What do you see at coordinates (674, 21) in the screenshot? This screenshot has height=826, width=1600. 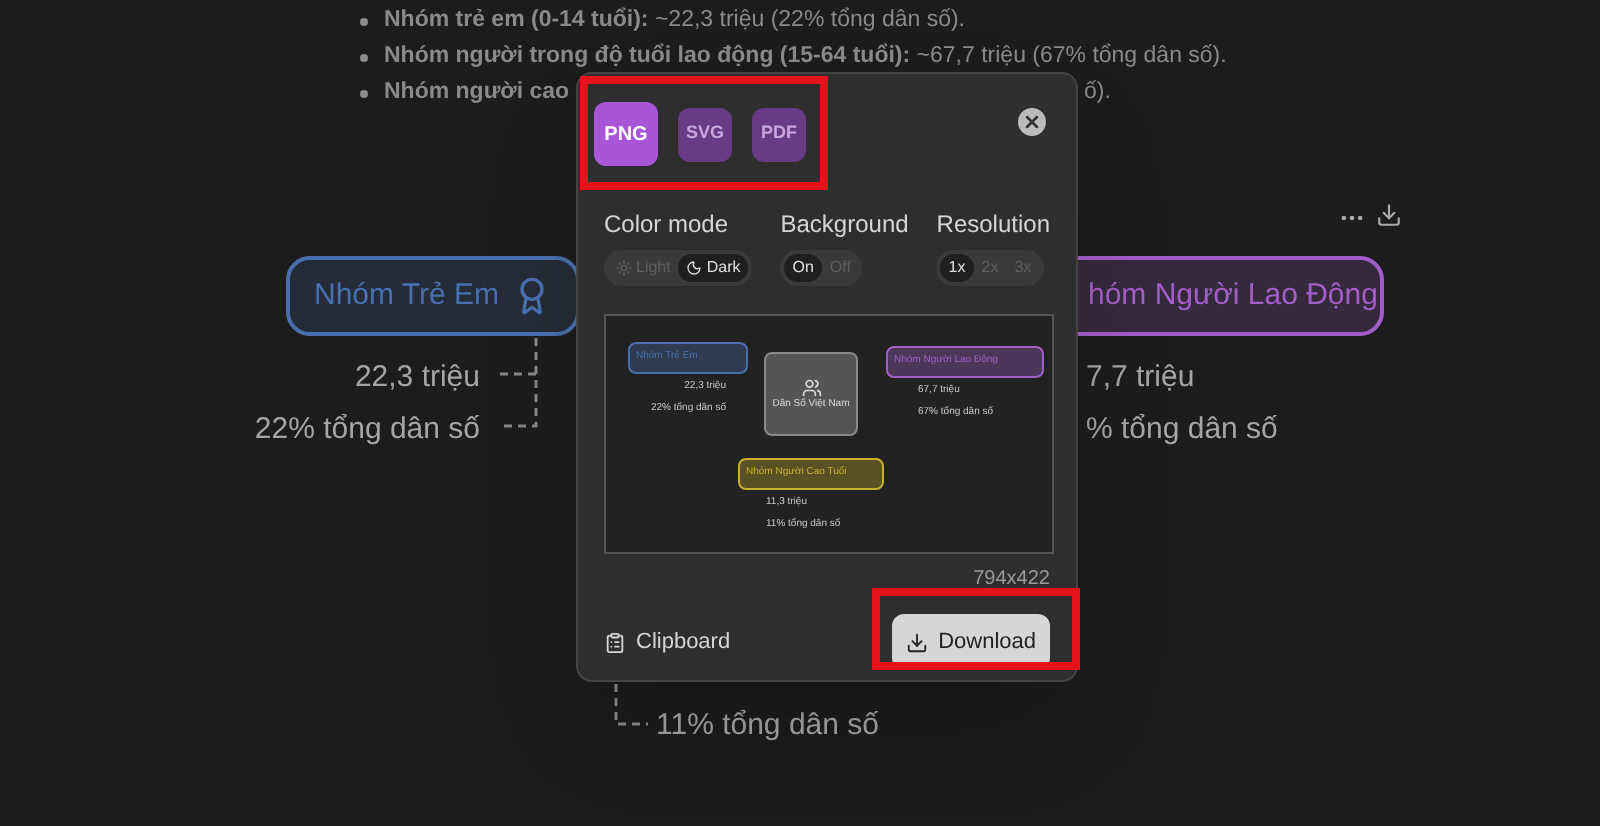 I see `bullet-text: Nhóm trẻ em (0-14 tuổi): ~22,3 triệu (22% tổng dân số).` at bounding box center [674, 21].